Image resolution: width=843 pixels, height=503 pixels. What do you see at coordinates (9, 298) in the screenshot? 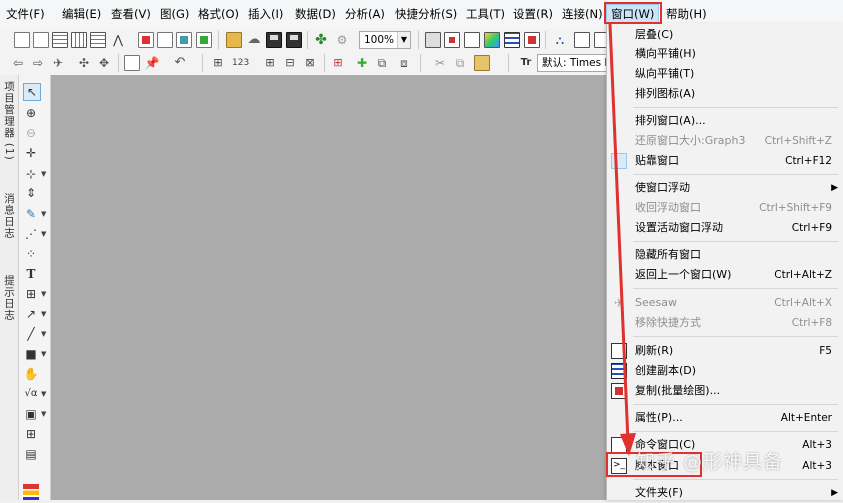
I see `tab-hints-log: 提示日志` at bounding box center [9, 298].